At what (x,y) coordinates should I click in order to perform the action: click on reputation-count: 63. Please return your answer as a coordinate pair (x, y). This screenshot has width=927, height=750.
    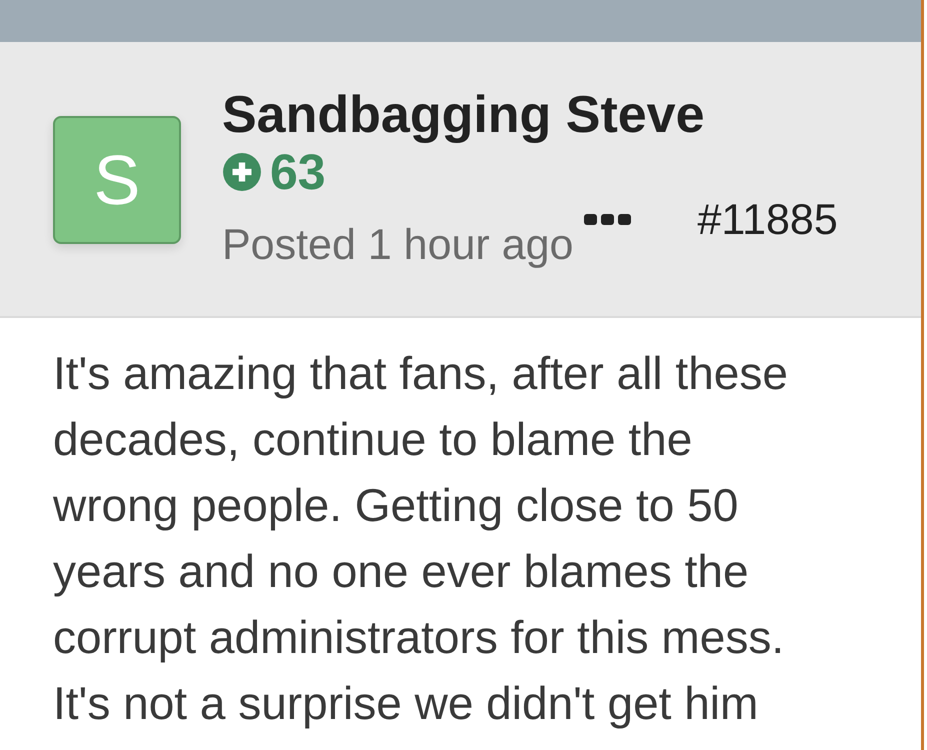
    Looking at the image, I should click on (298, 172).